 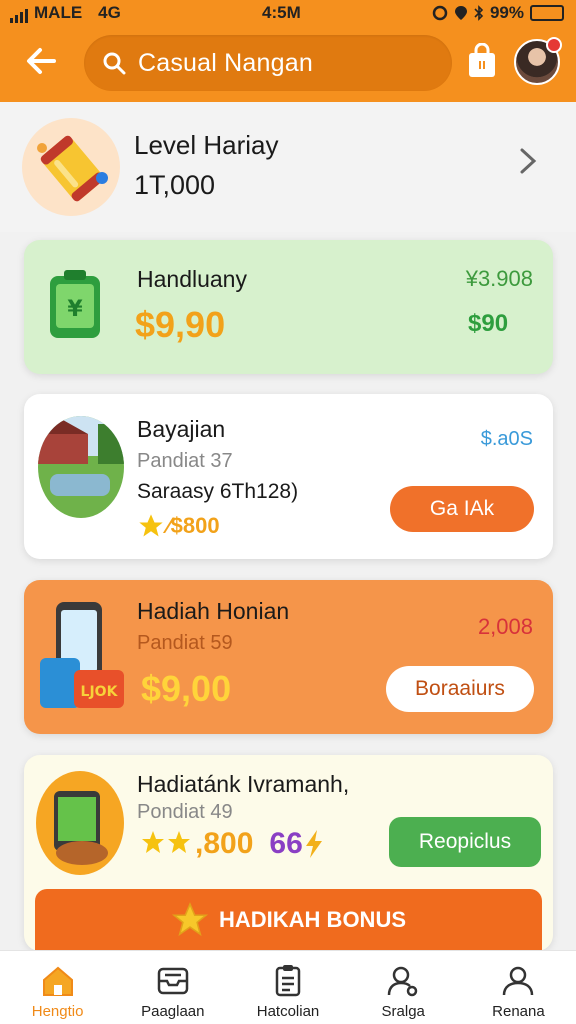 I want to click on card-title: Handluany, so click(x=192, y=279).